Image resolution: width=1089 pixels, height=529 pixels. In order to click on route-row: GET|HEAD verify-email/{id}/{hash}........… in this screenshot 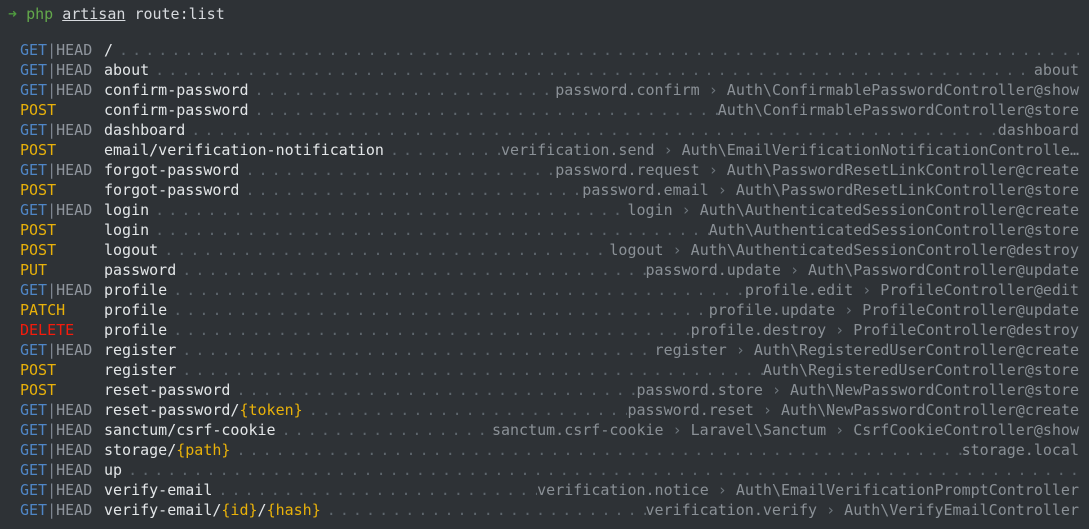, I will do `click(543, 510)`.